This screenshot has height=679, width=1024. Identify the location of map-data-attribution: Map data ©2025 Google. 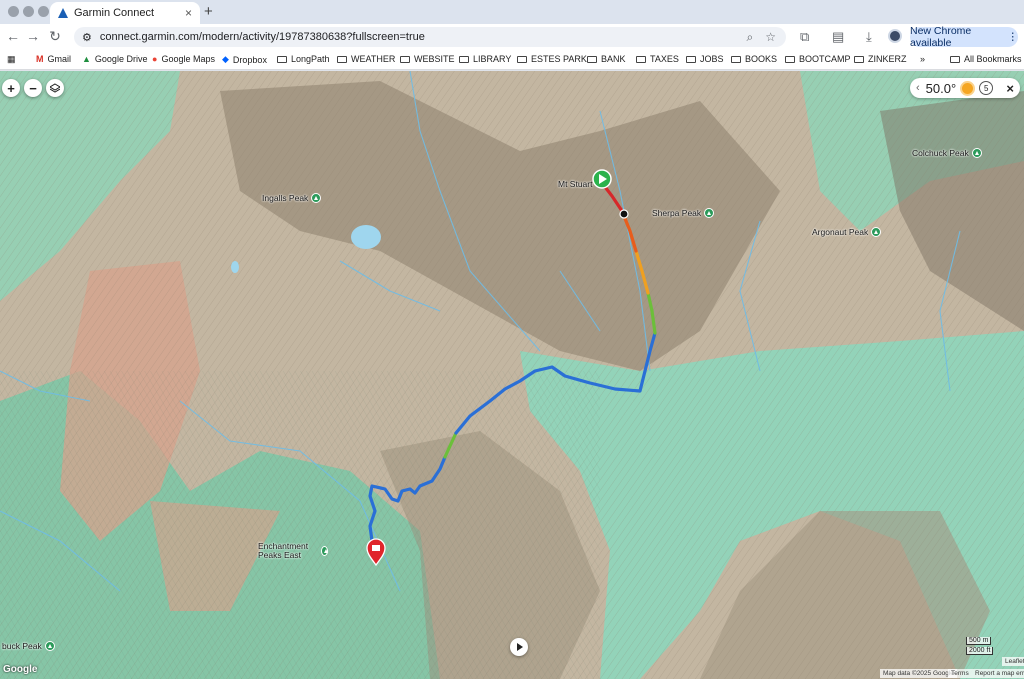
(918, 673).